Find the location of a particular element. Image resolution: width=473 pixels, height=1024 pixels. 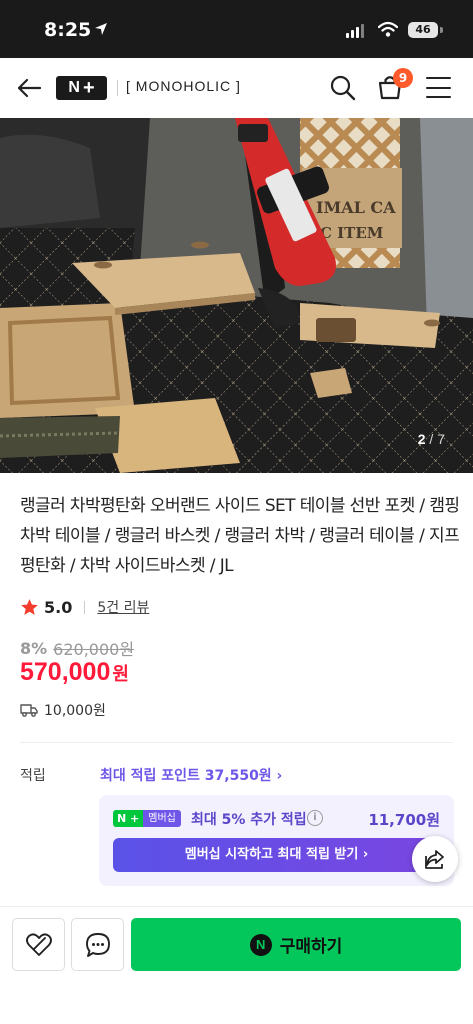

points-label: 적립 is located at coordinates (33, 776).